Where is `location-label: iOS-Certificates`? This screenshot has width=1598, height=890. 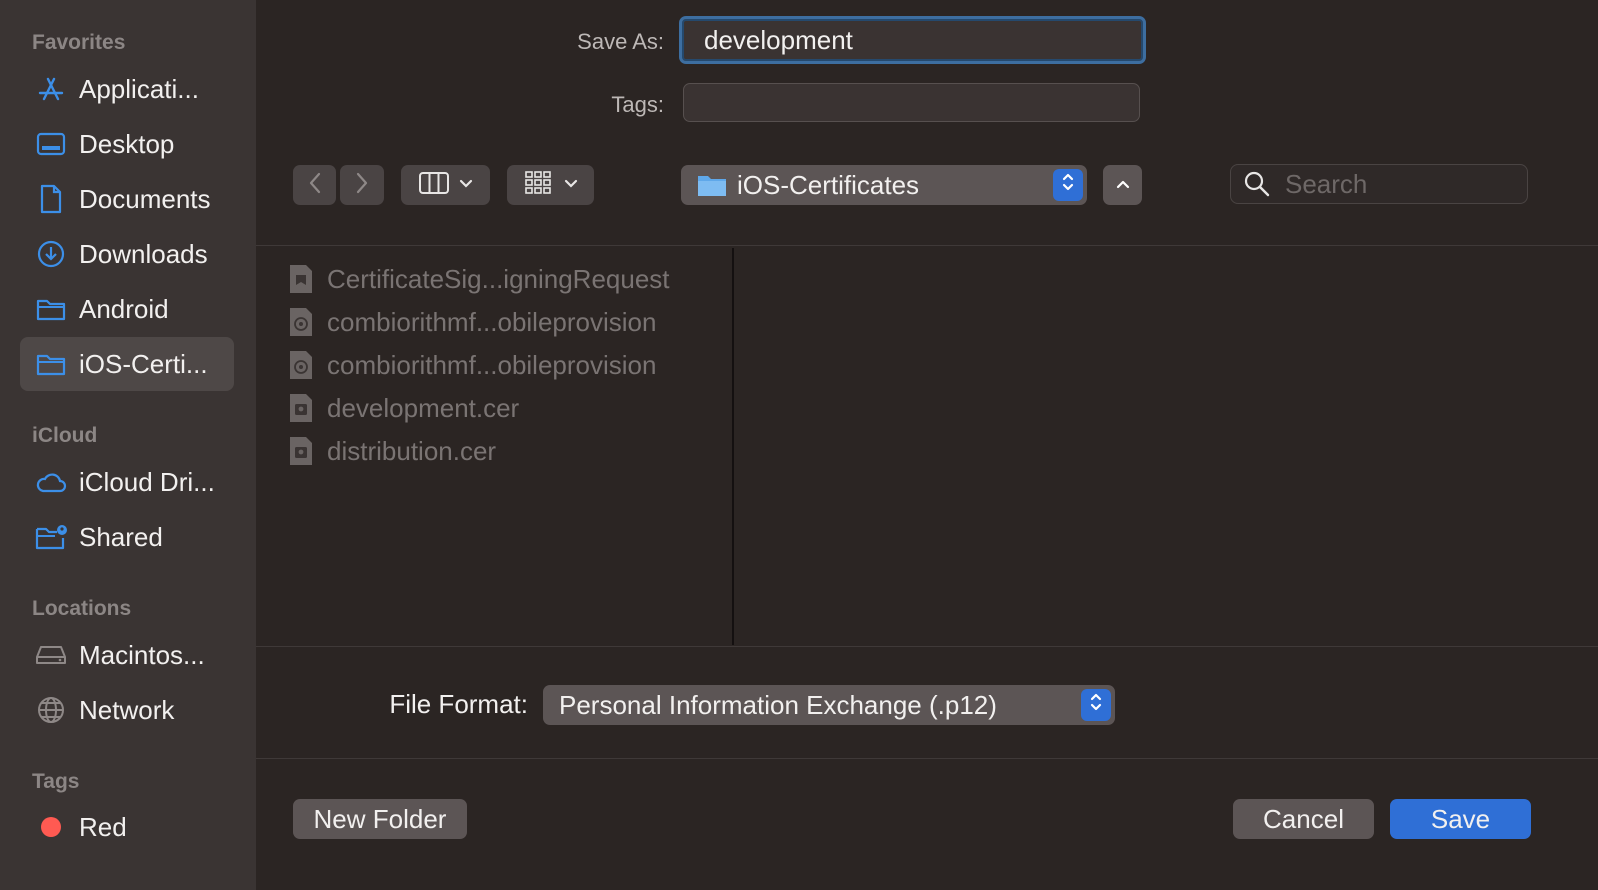
location-label: iOS-Certificates is located at coordinates (828, 184).